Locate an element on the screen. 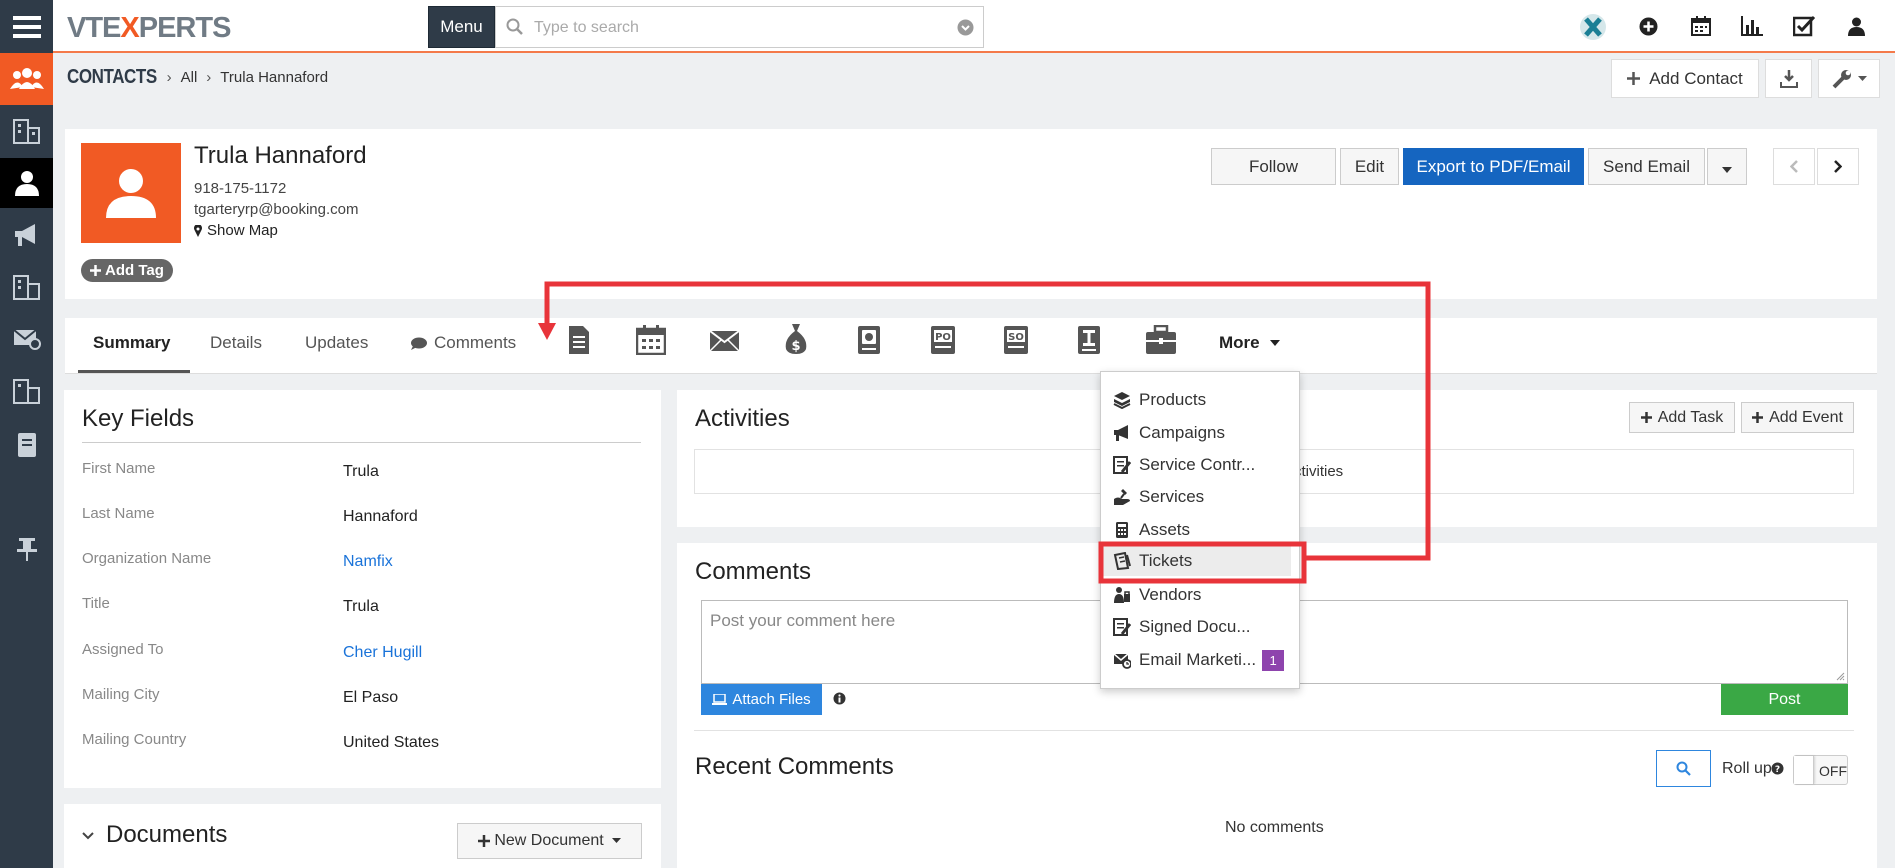  field-value-mailing-city: El Paso is located at coordinates (370, 698).